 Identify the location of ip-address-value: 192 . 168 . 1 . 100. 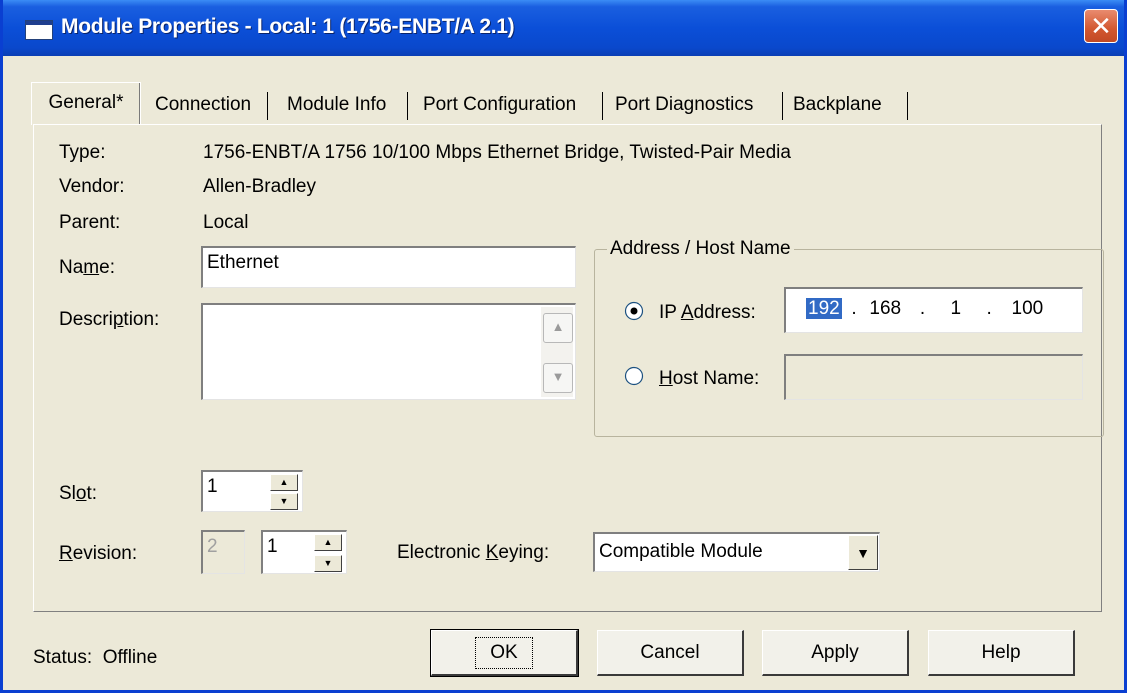
(926, 309).